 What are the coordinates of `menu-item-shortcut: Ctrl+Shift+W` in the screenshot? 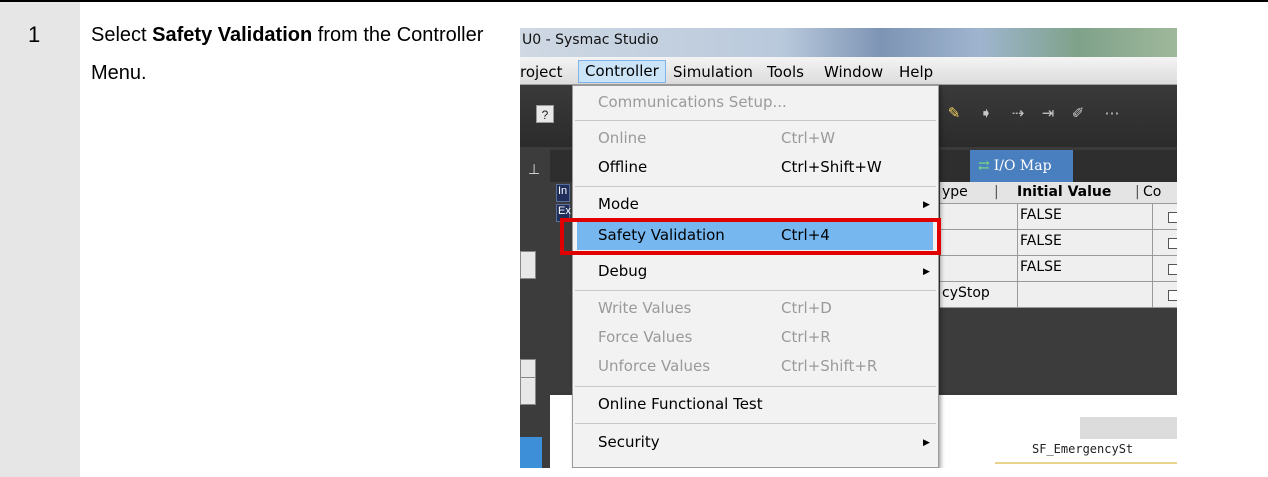 It's located at (831, 167).